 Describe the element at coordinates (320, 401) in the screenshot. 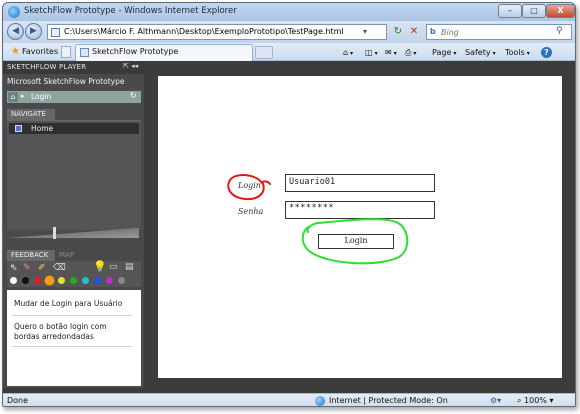

I see `globe-icon` at that location.